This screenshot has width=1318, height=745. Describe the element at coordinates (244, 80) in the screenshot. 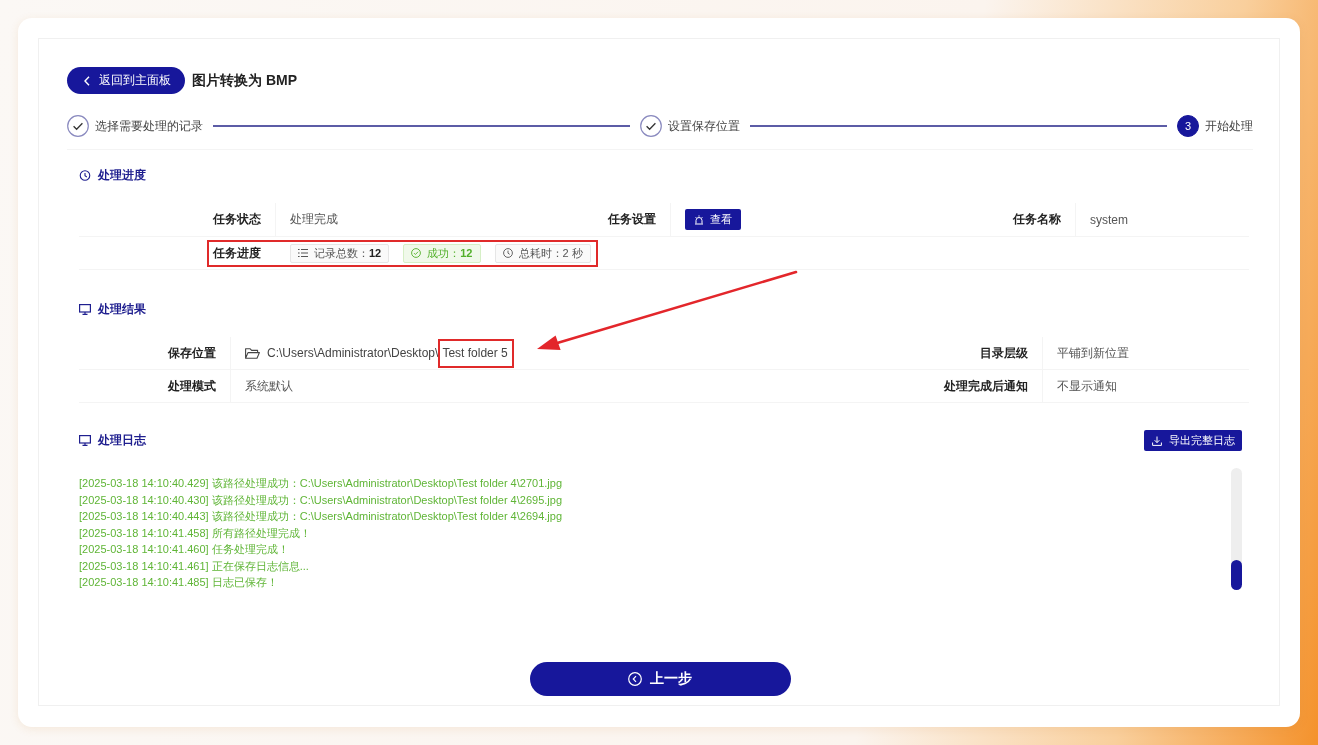

I see `page-title: 图片转换为 BMP` at that location.